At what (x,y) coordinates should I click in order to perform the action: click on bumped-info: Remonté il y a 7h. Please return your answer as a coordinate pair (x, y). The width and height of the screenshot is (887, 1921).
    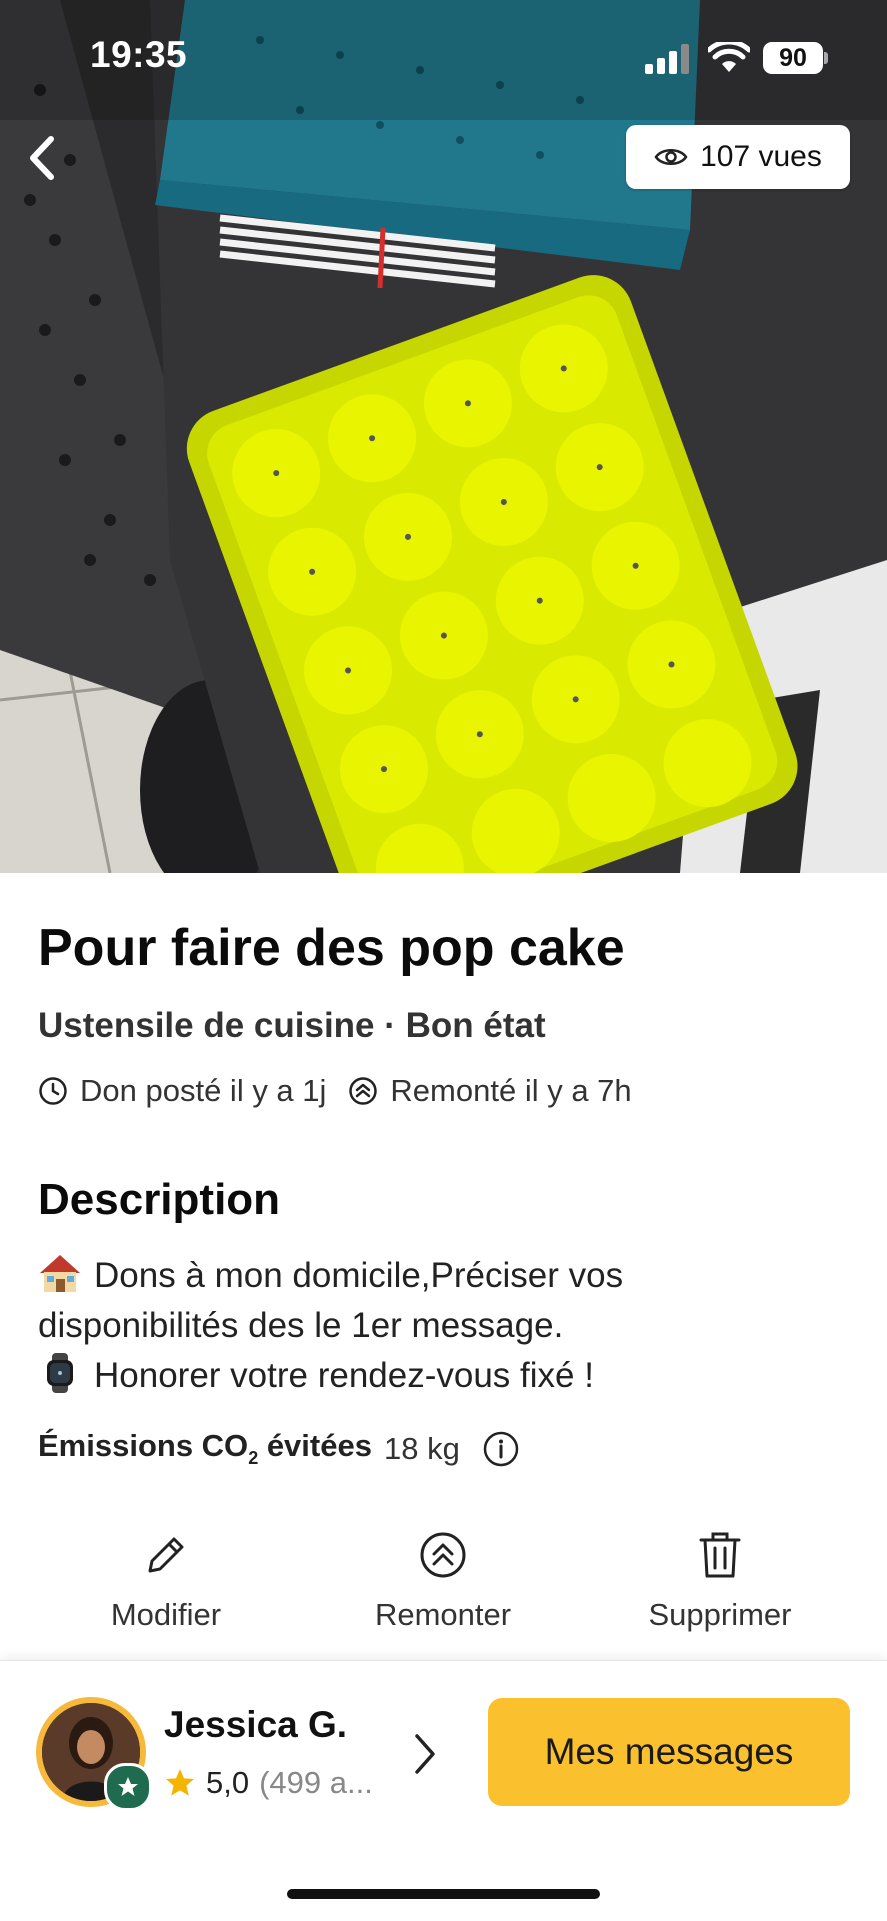
    Looking at the image, I should click on (490, 1091).